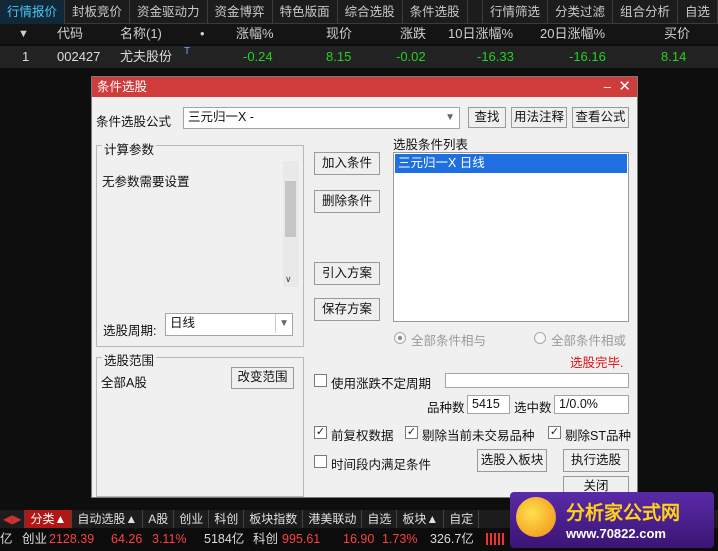 This screenshot has width=718, height=551. What do you see at coordinates (554, 432) in the screenshot?
I see `exclude-st-checkbox: ✓` at bounding box center [554, 432].